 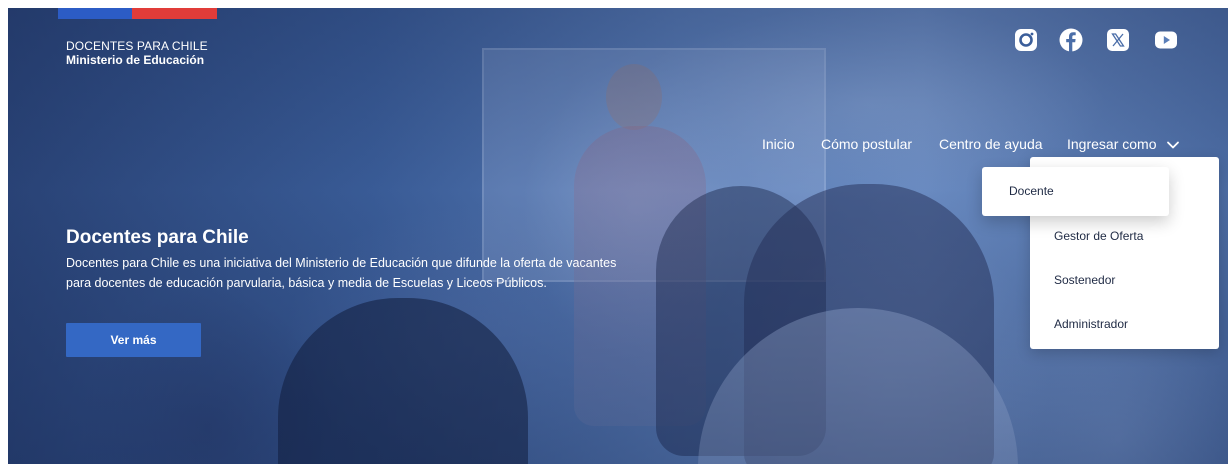 I want to click on flag-stripe-blue, so click(x=95, y=13).